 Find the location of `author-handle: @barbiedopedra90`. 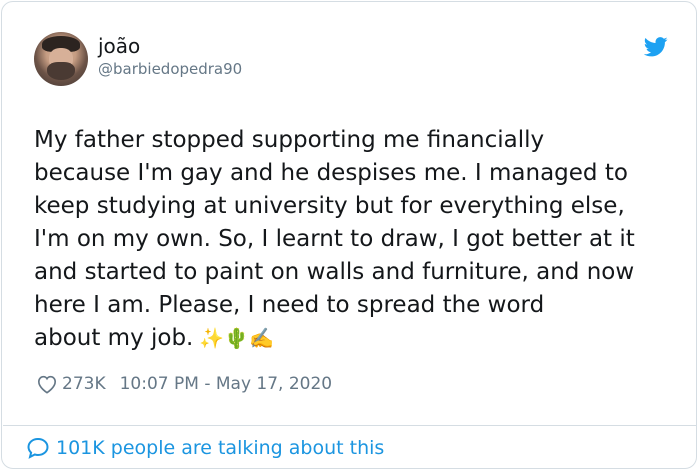

author-handle: @barbiedopedra90 is located at coordinates (170, 69).